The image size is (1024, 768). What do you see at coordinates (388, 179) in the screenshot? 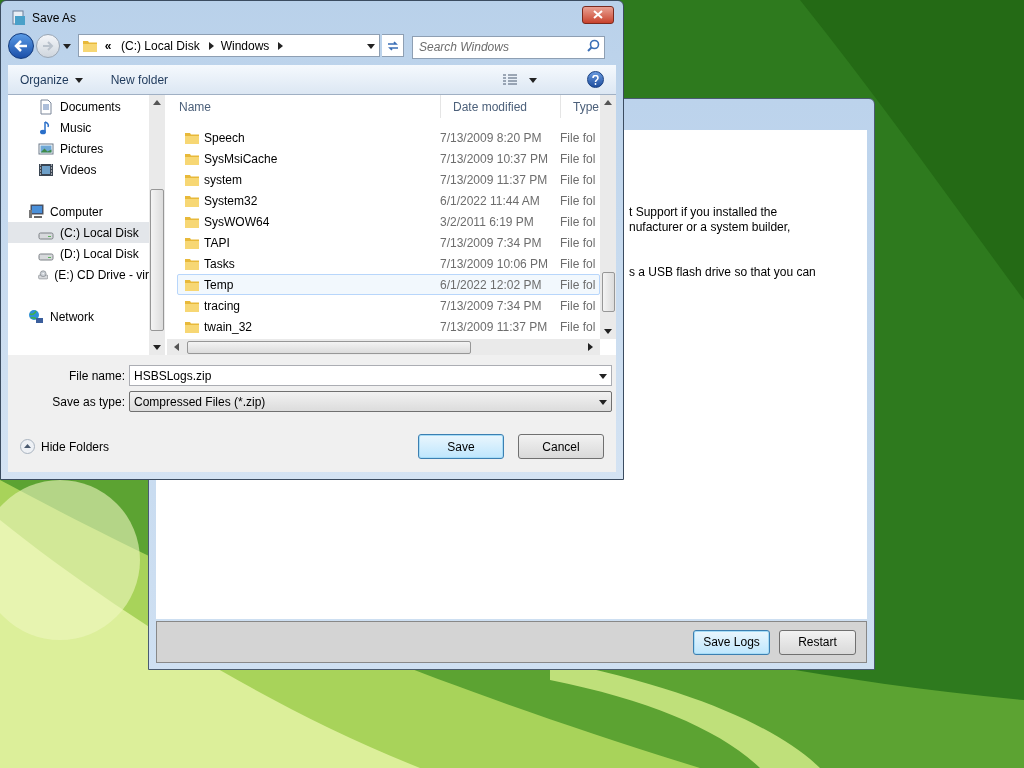
I see `file-row: system 7/13/2009 11:37 PM File fol` at bounding box center [388, 179].